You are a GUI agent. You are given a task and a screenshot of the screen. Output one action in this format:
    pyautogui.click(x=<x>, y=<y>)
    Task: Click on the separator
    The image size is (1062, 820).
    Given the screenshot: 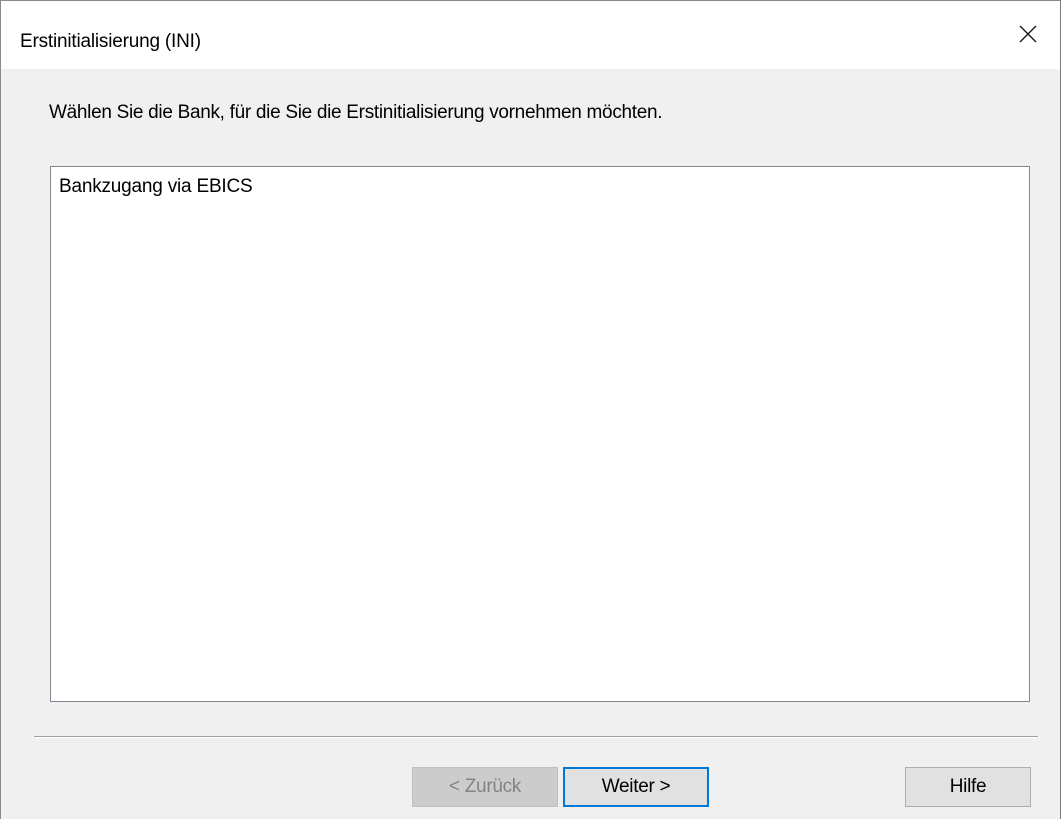 What is the action you would take?
    pyautogui.click(x=536, y=737)
    